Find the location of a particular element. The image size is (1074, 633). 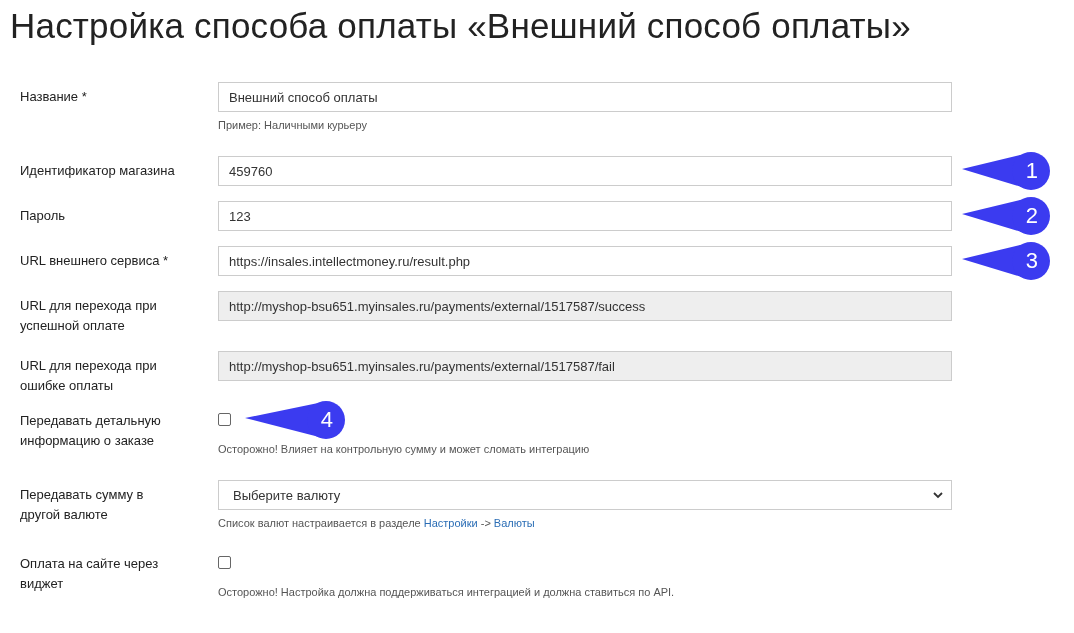

field-label: Пароль is located at coordinates (43, 216).